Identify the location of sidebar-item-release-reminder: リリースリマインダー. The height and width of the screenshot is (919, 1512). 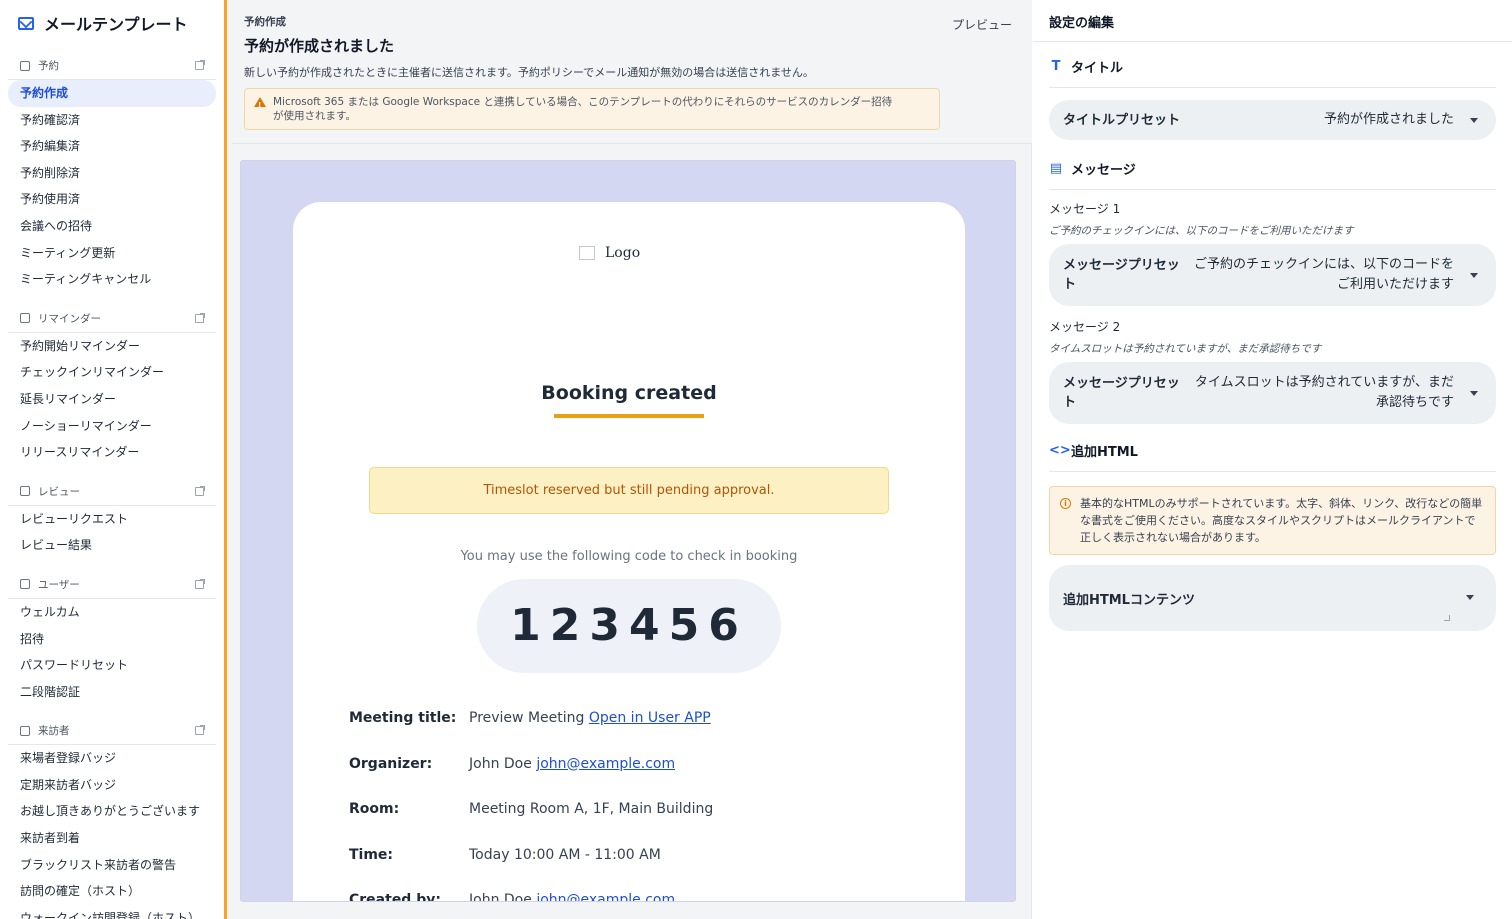
(112, 452).